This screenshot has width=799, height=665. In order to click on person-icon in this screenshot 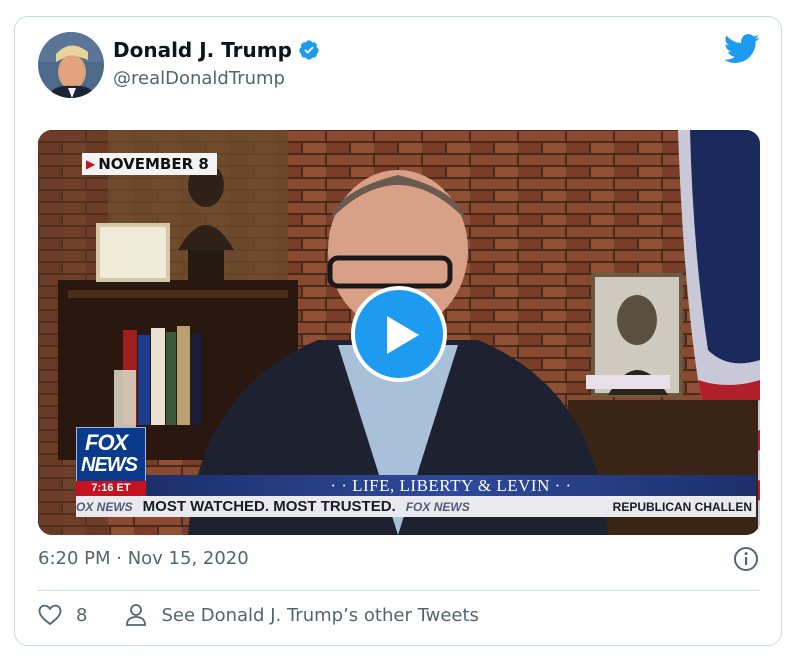, I will do `click(136, 615)`.